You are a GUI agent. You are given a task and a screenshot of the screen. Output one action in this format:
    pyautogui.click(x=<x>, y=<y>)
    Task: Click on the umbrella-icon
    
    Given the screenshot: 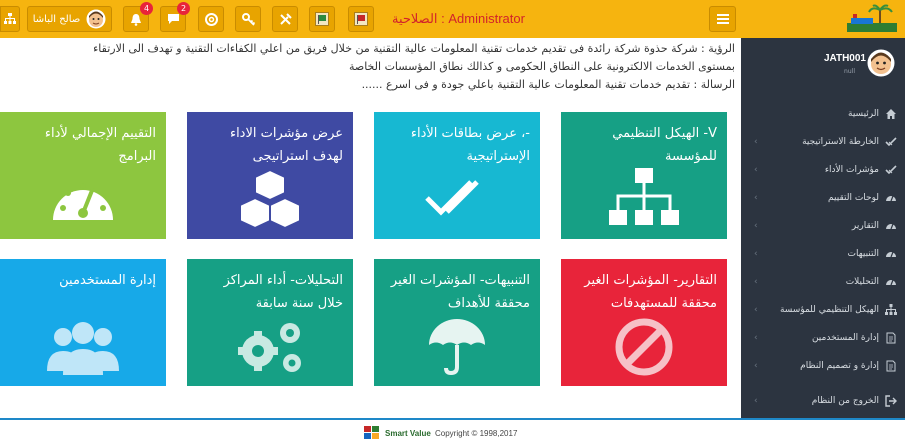 What is the action you would take?
    pyautogui.click(x=457, y=347)
    